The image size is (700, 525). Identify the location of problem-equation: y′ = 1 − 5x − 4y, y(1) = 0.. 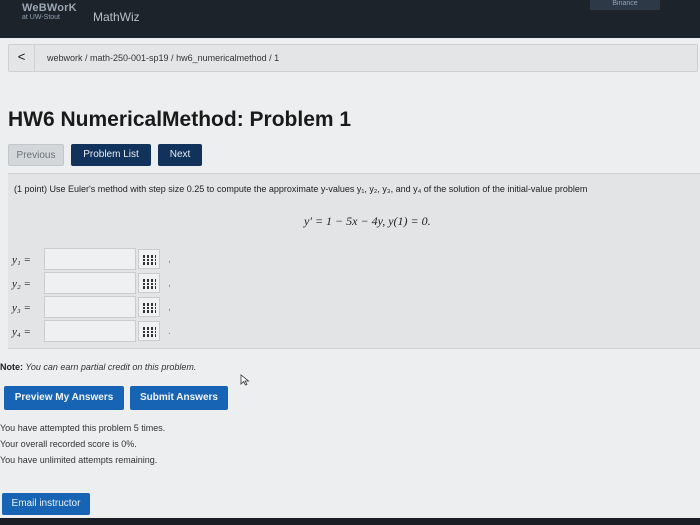
(367, 221).